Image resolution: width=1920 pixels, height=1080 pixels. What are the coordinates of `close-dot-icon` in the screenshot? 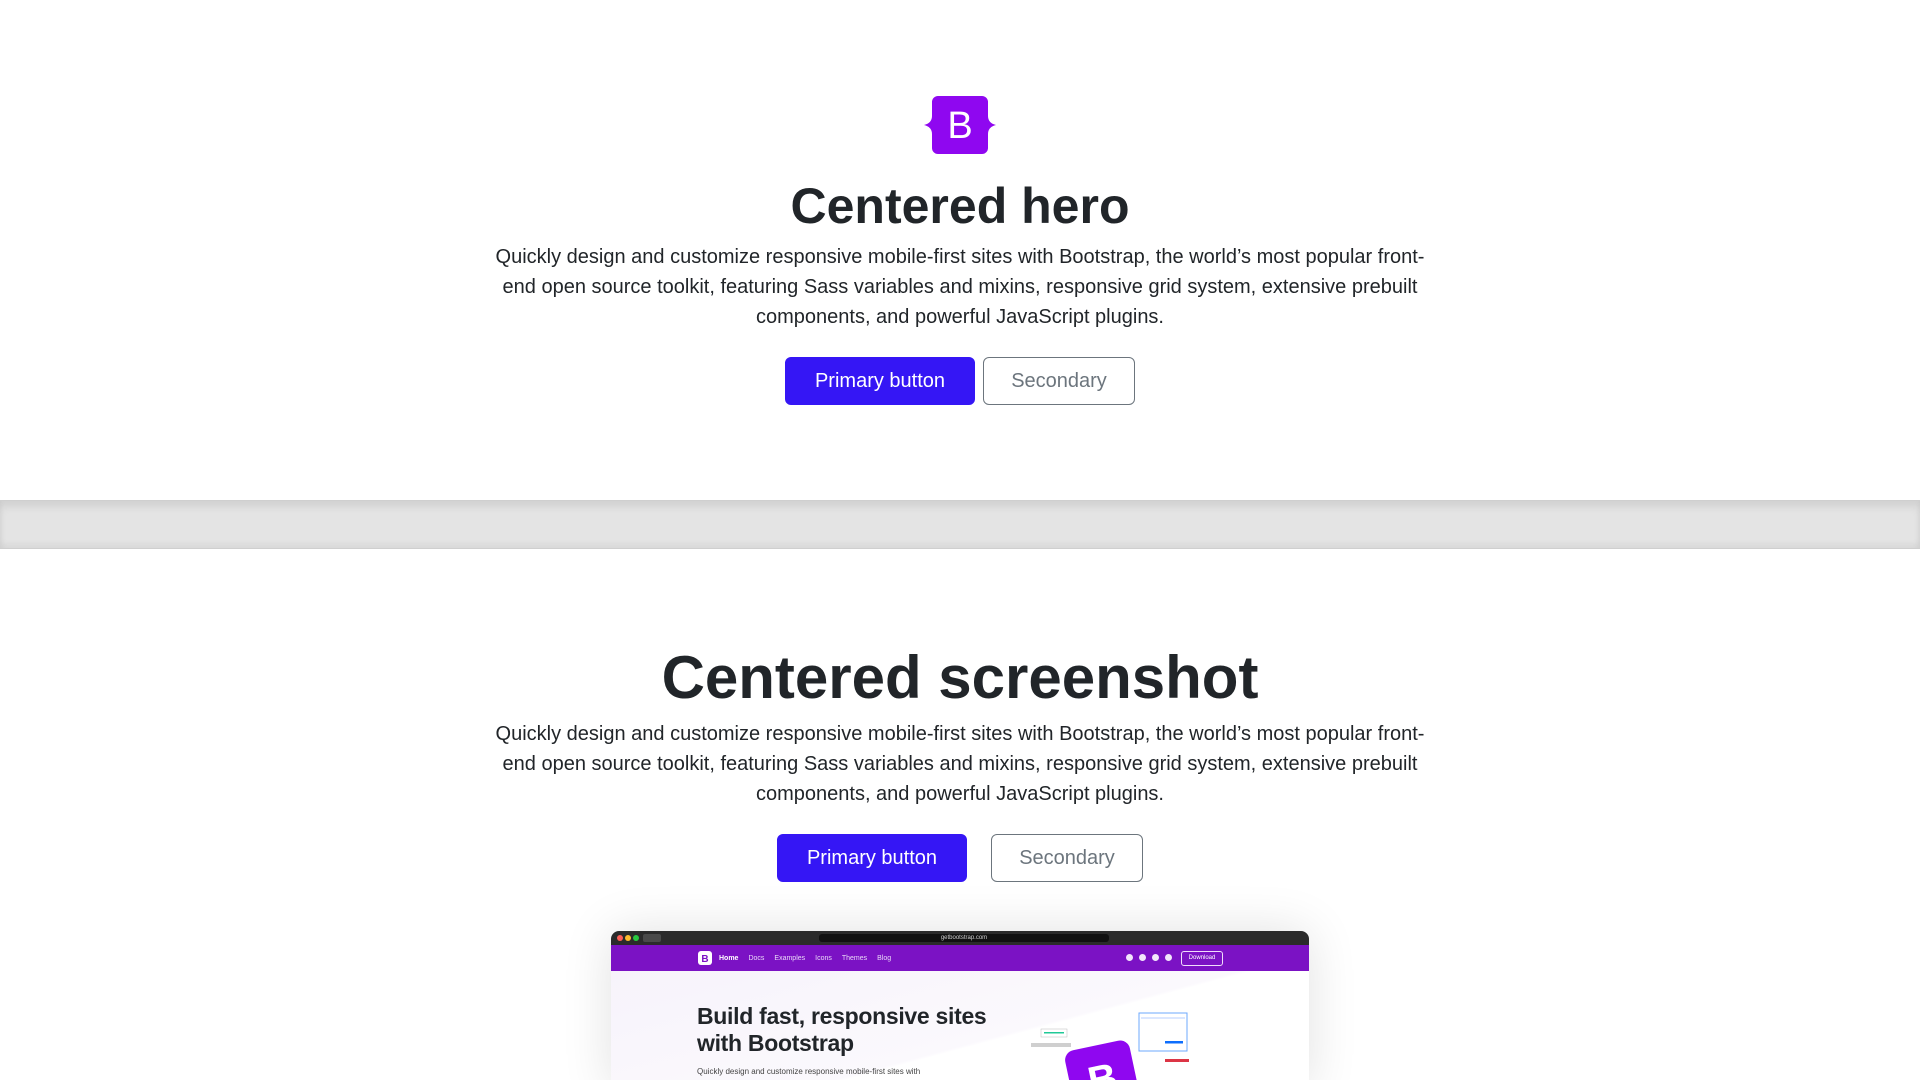 It's located at (620, 938).